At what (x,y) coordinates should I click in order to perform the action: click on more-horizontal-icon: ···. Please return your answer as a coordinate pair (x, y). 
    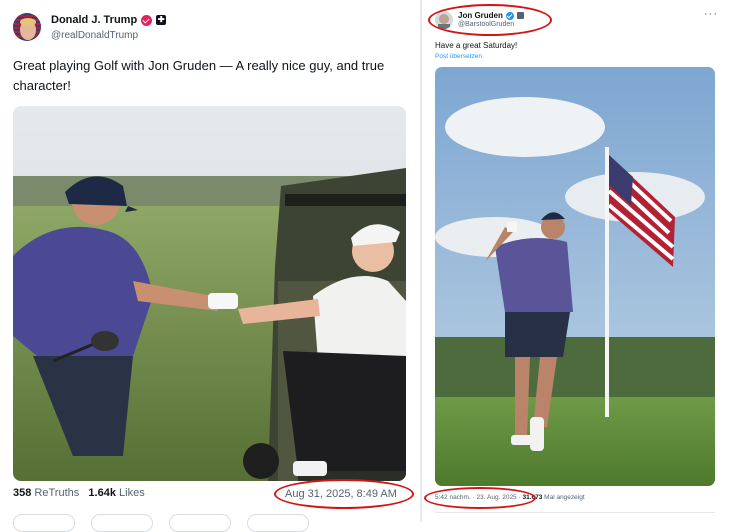
    Looking at the image, I should click on (711, 14).